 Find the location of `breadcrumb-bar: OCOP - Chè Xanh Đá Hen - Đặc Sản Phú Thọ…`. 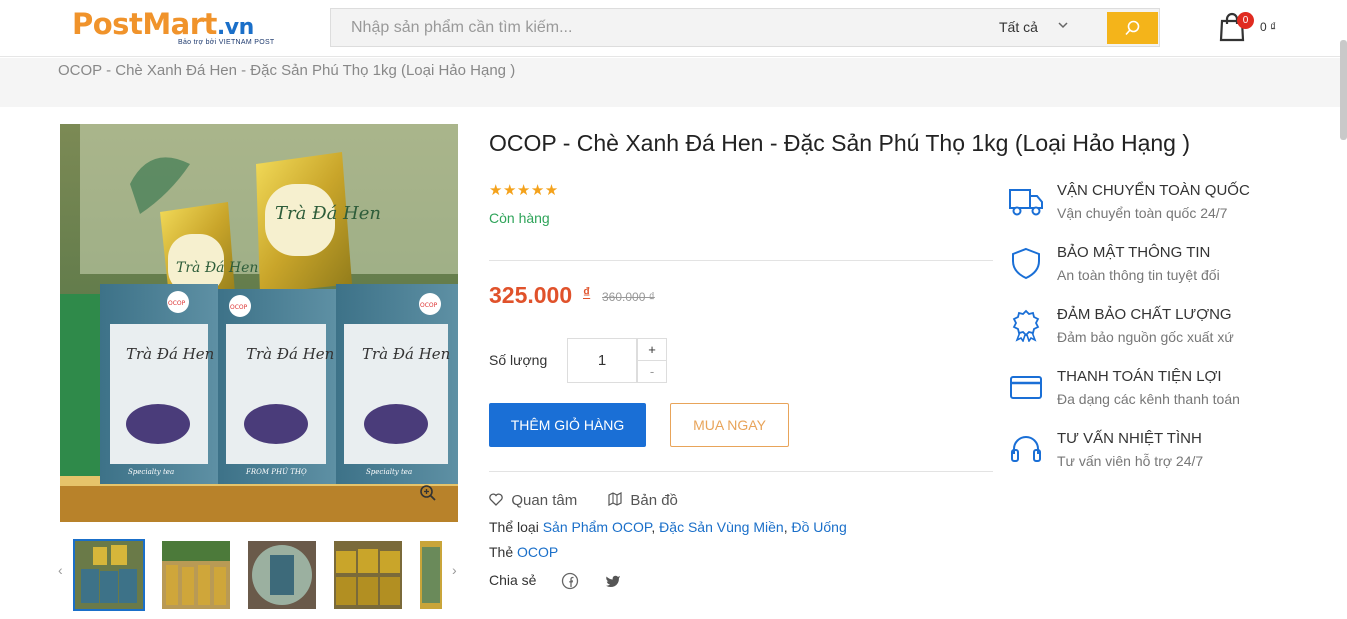

breadcrumb-bar: OCOP - Chè Xanh Đá Hen - Đặc Sản Phú Thọ… is located at coordinates (673, 82).